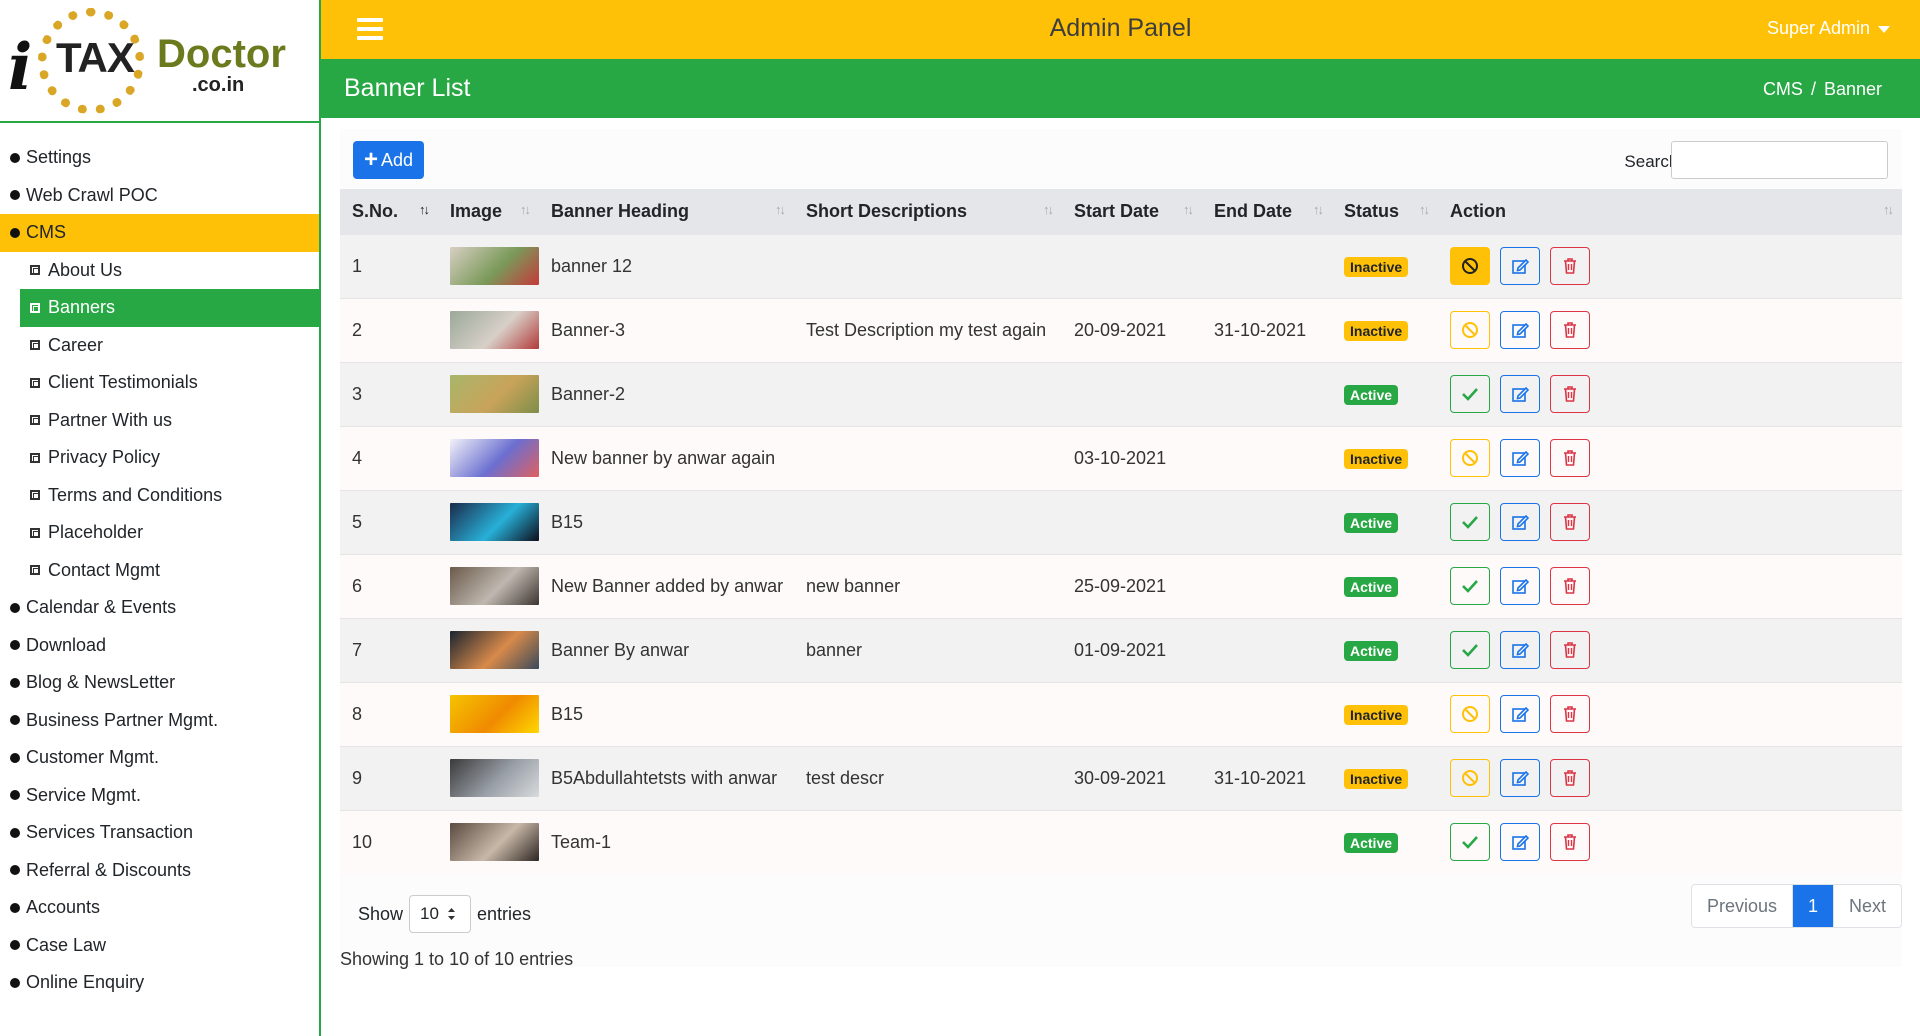 This screenshot has width=1920, height=1036. I want to click on logo-domain: .co.in, so click(218, 85).